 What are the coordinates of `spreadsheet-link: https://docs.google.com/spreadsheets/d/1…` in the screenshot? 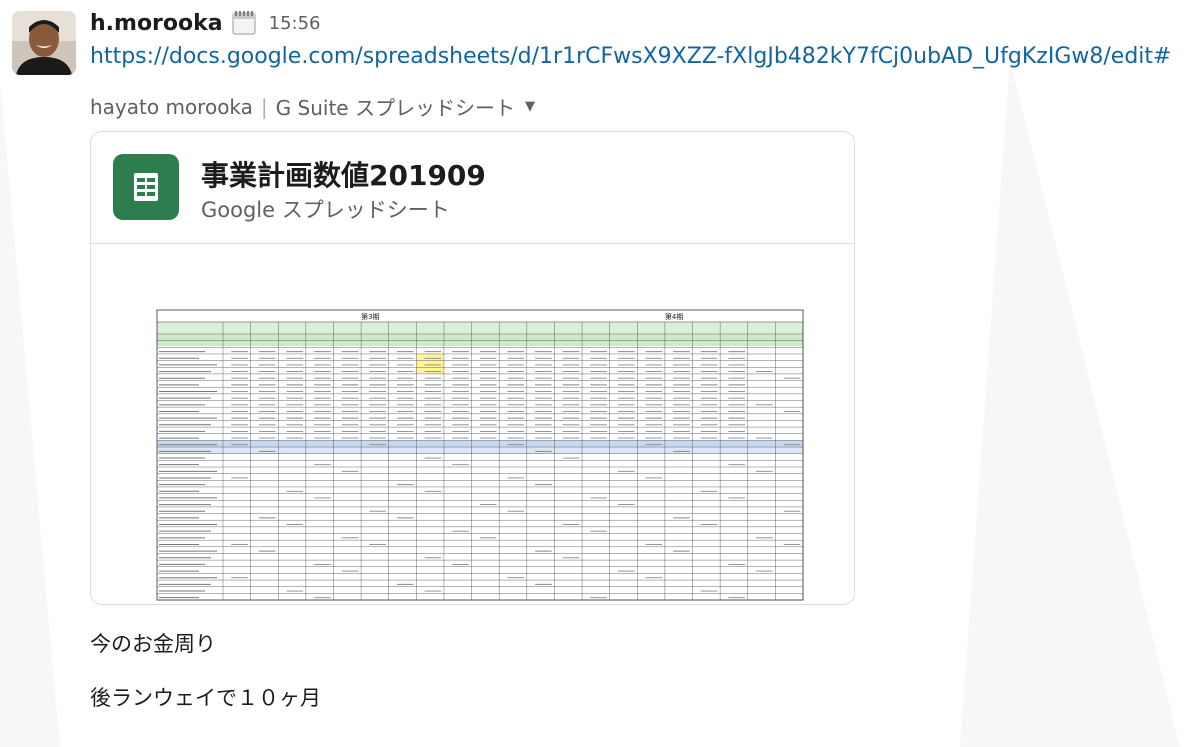 It's located at (645, 56).